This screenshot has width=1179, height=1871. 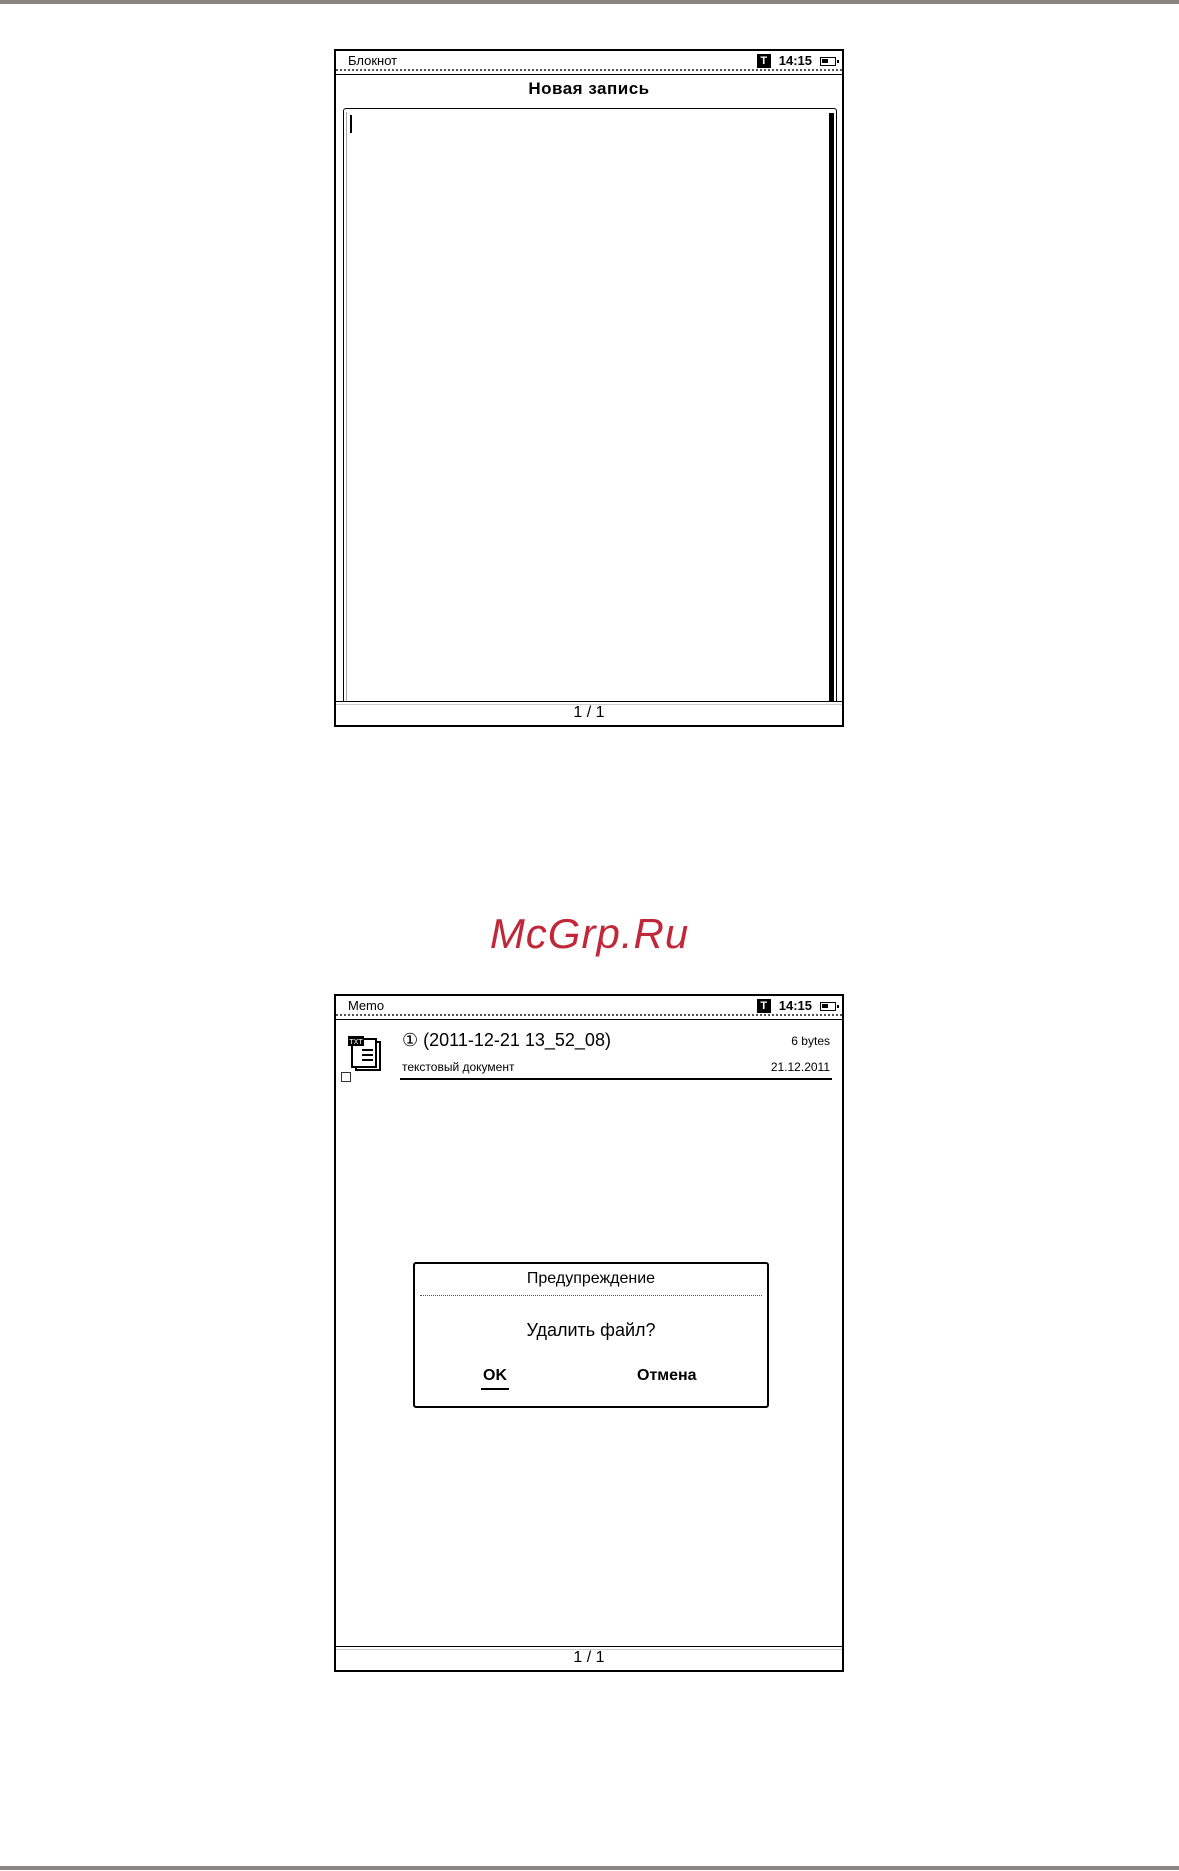 What do you see at coordinates (373, 60) in the screenshot?
I see `app-title: Блокнот` at bounding box center [373, 60].